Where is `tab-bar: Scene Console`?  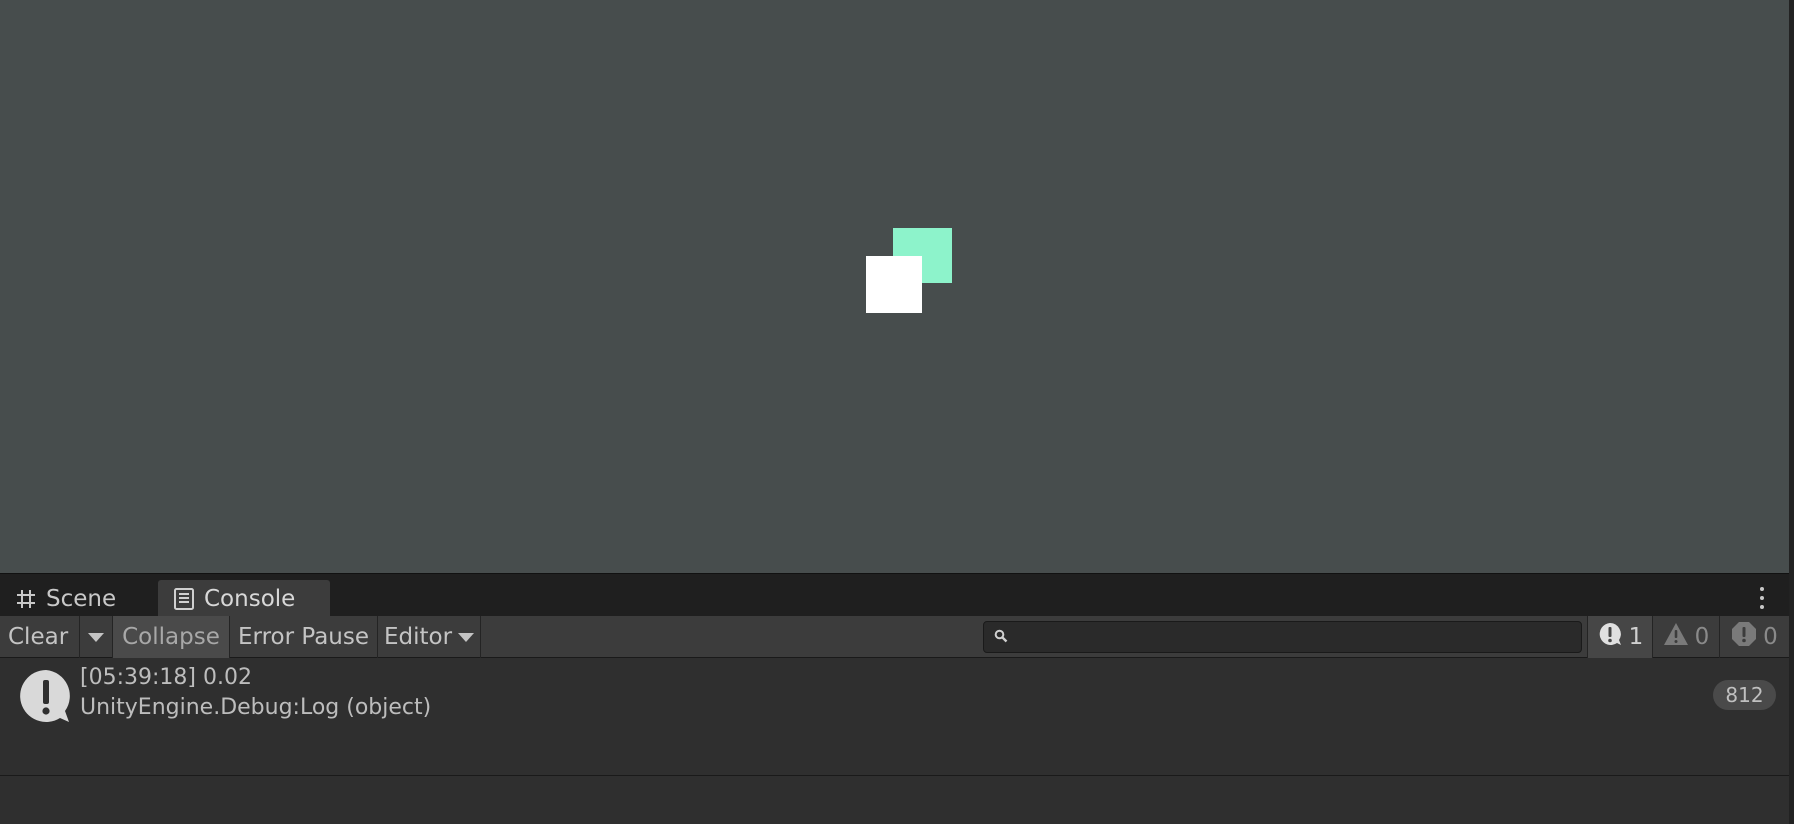 tab-bar: Scene Console is located at coordinates (894, 595).